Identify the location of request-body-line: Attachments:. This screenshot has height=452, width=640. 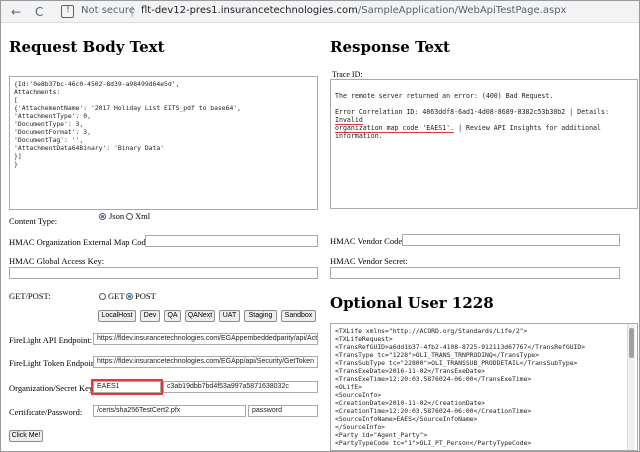
(37, 92).